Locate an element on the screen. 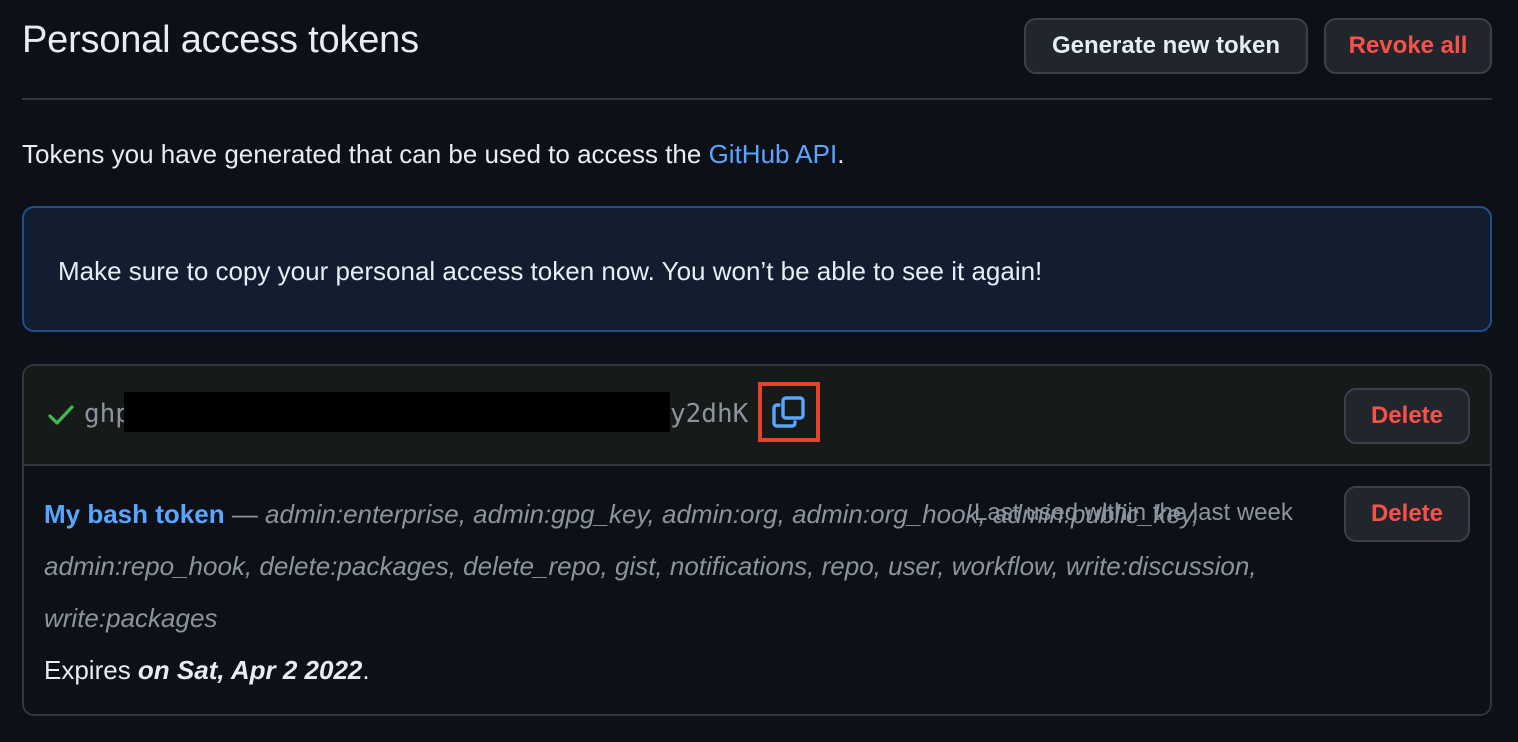 This screenshot has height=742, width=1518. revoke-all-button: Revoke all is located at coordinates (1408, 46).